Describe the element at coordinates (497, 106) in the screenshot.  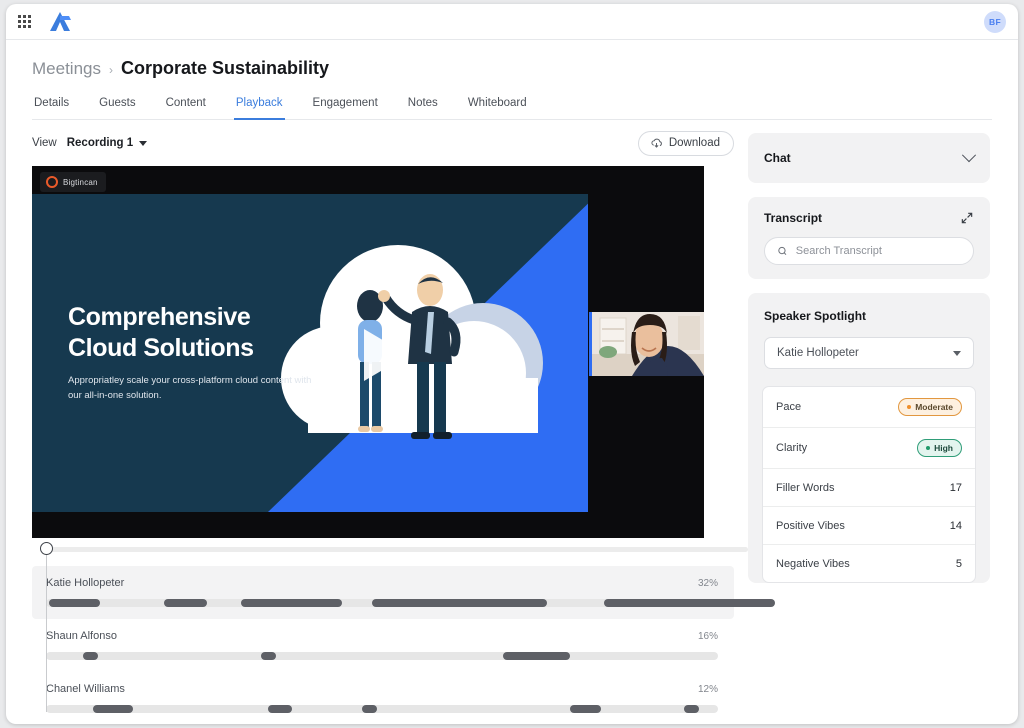
I see `tab-whiteboard: Whiteboard` at that location.